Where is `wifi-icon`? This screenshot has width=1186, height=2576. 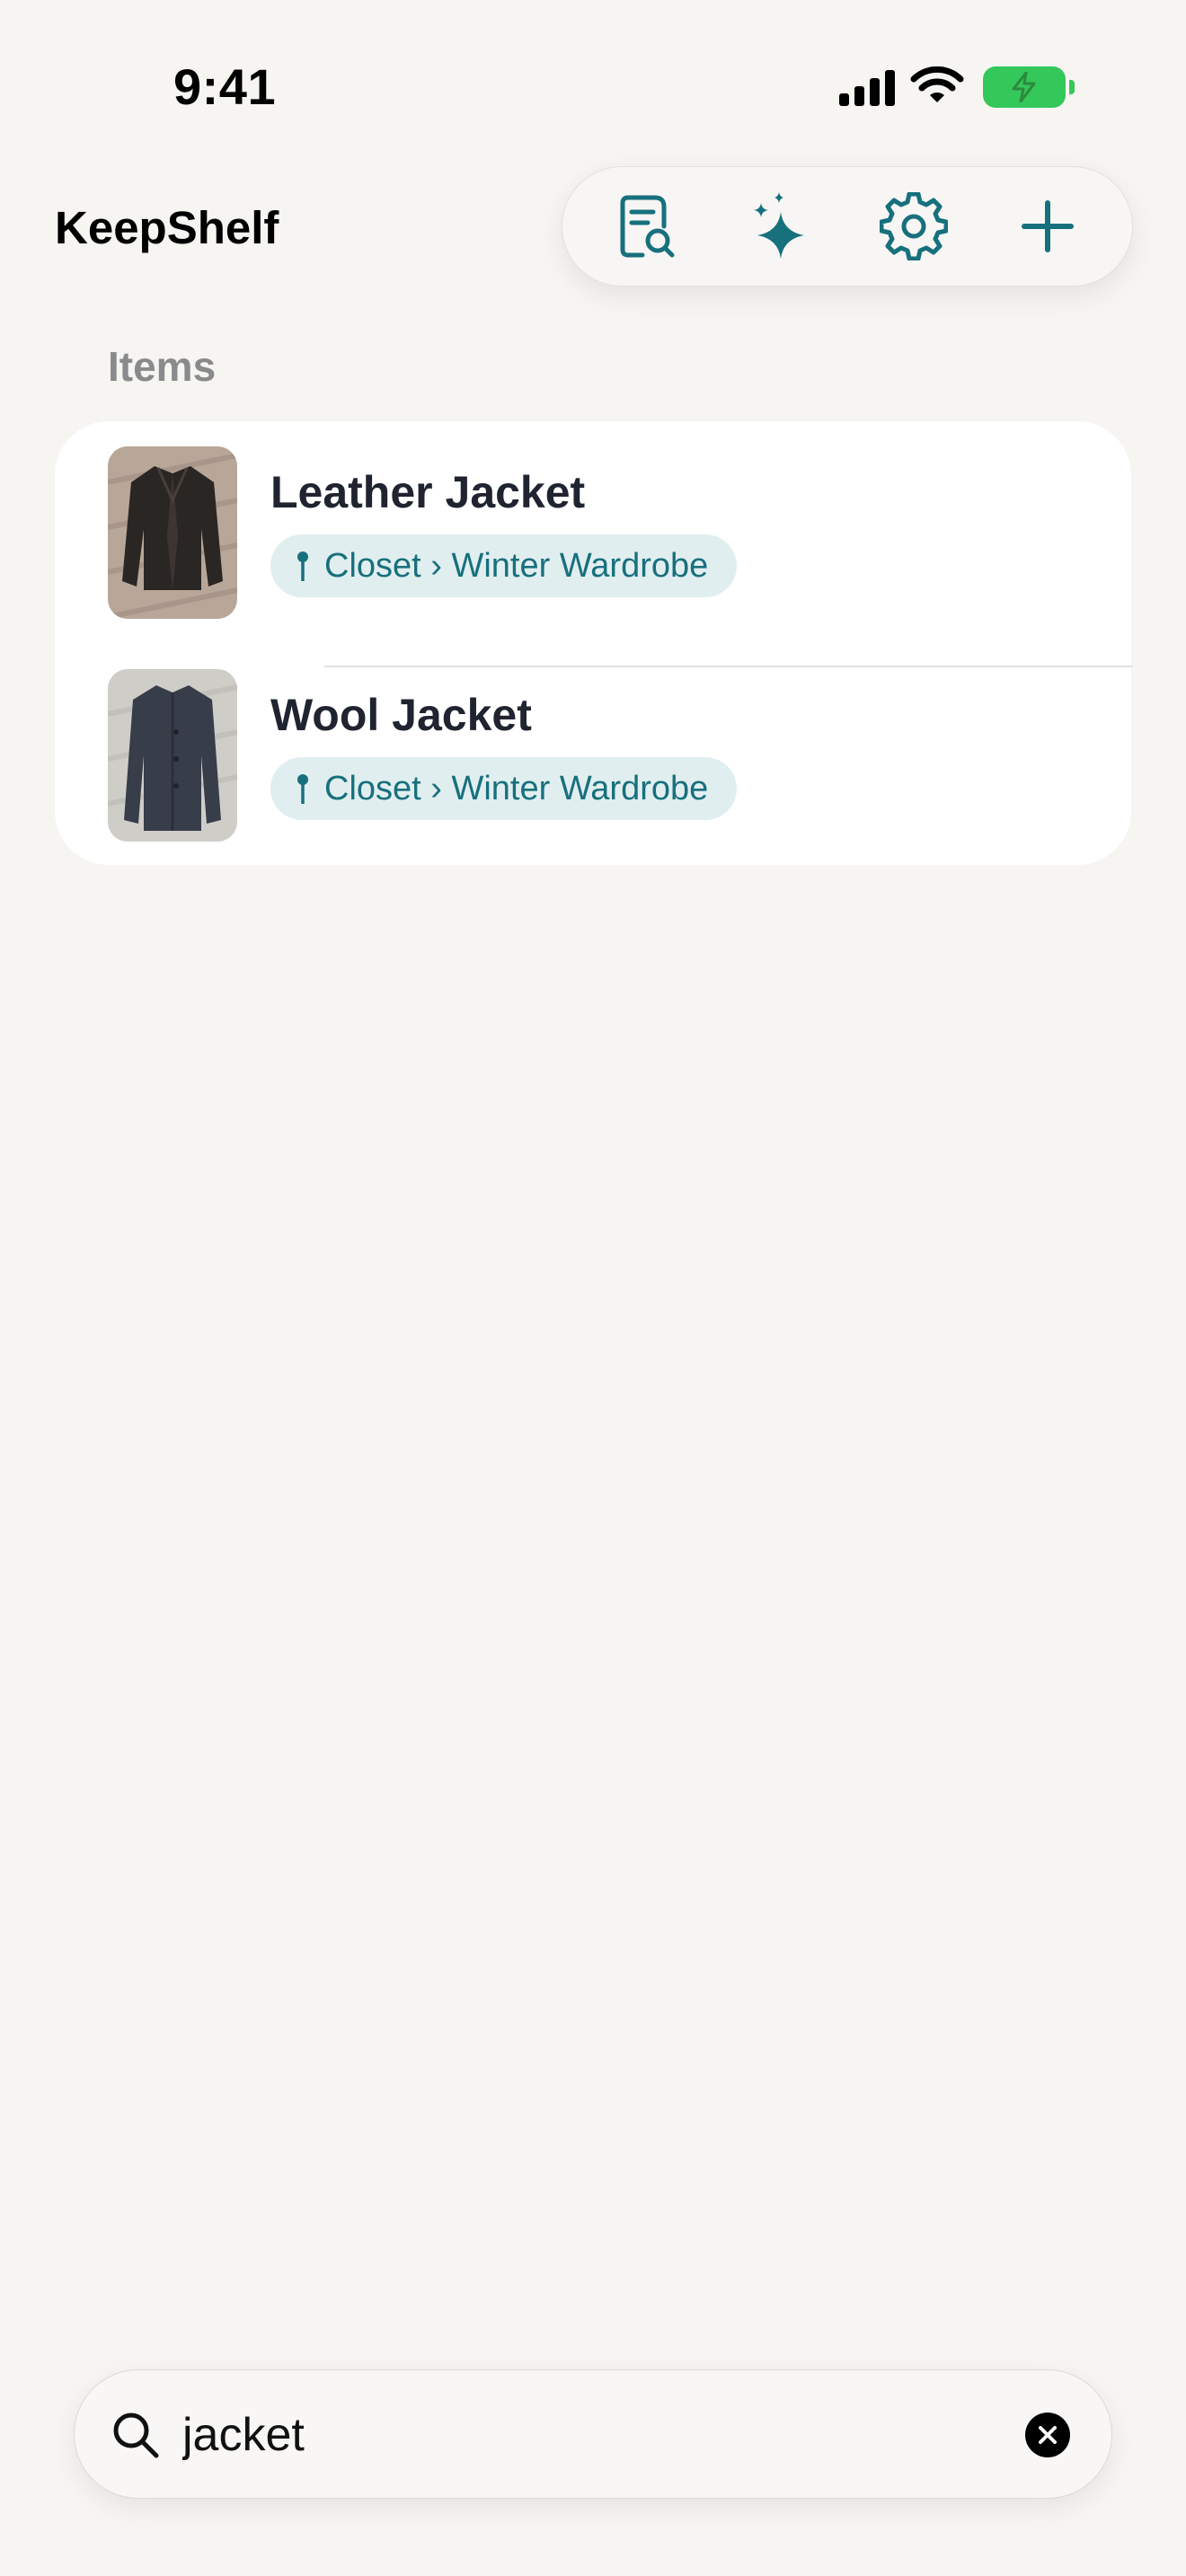 wifi-icon is located at coordinates (937, 84).